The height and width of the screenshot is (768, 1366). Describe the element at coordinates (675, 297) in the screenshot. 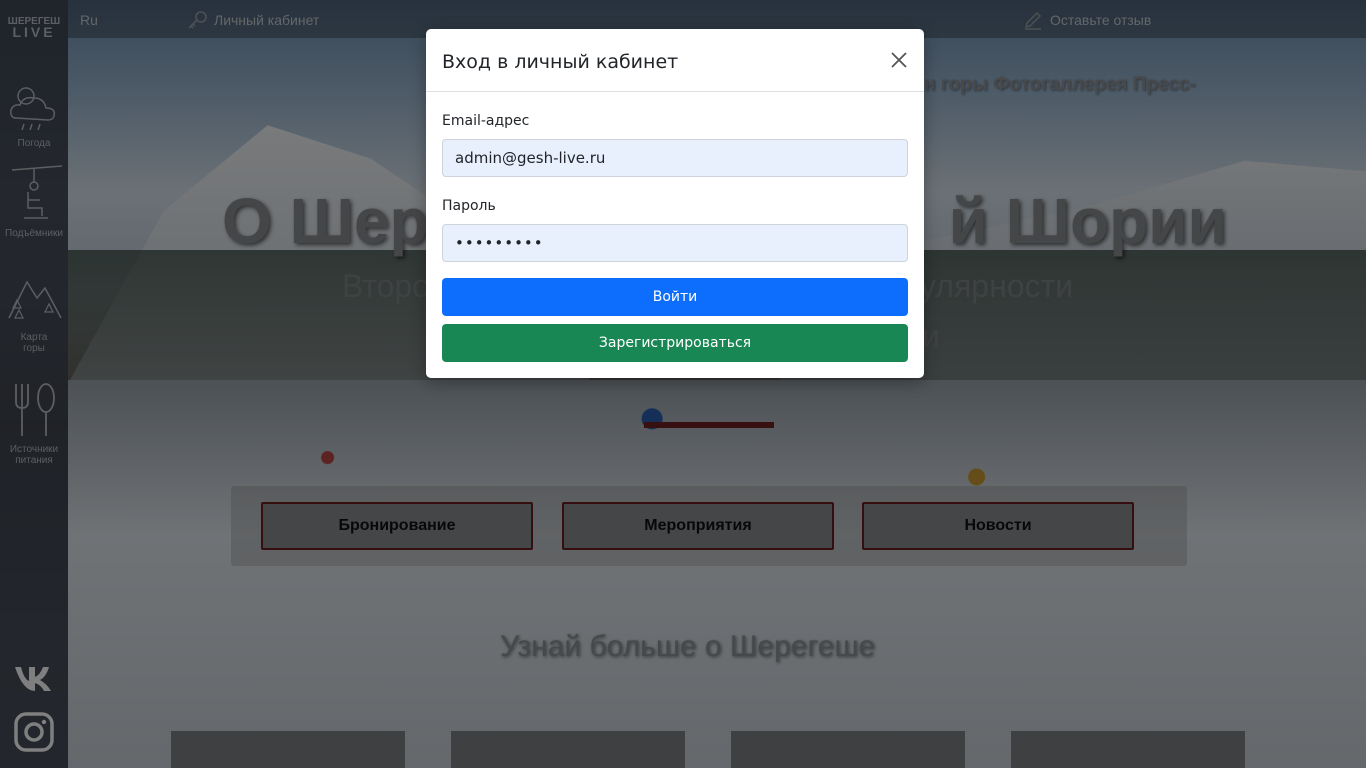

I see `login-button: Войти` at that location.